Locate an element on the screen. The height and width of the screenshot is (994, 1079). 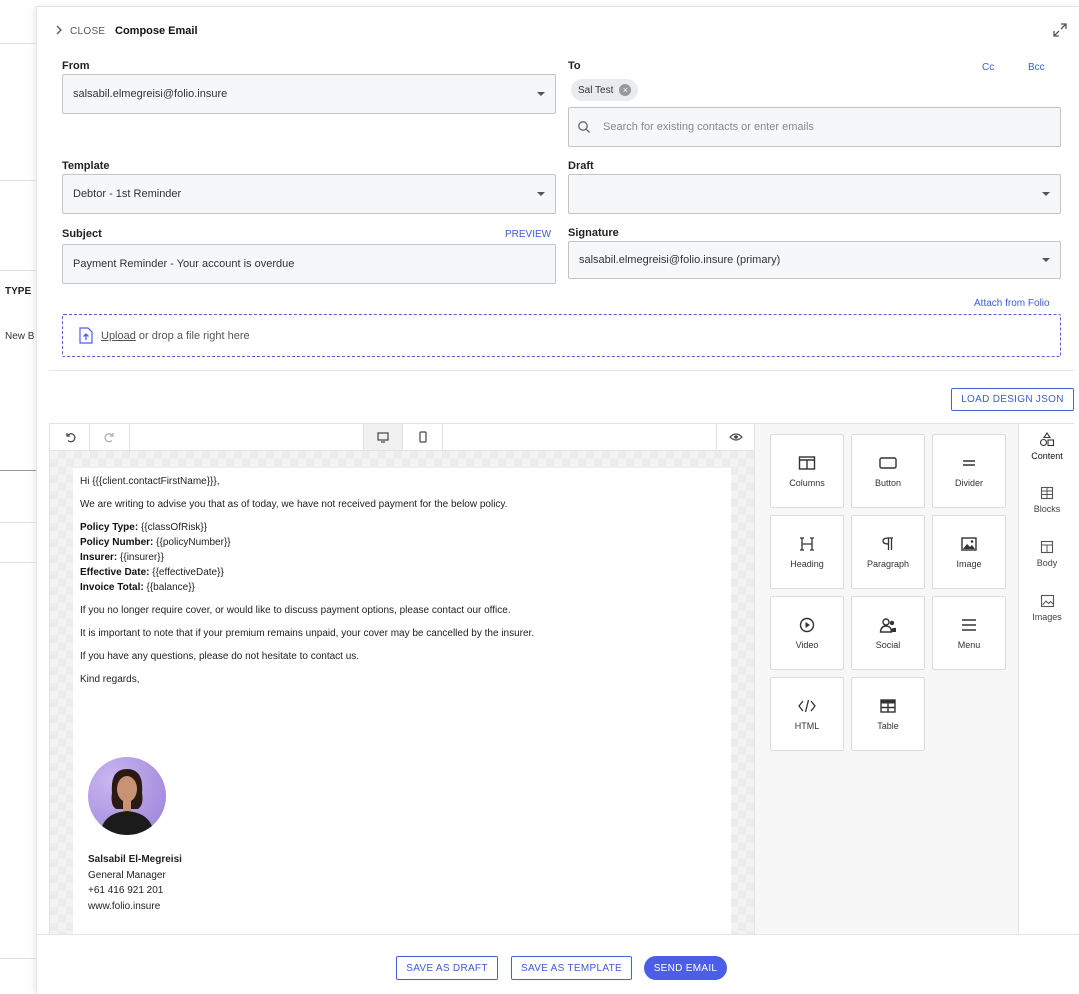
preview-button is located at coordinates (735, 437).